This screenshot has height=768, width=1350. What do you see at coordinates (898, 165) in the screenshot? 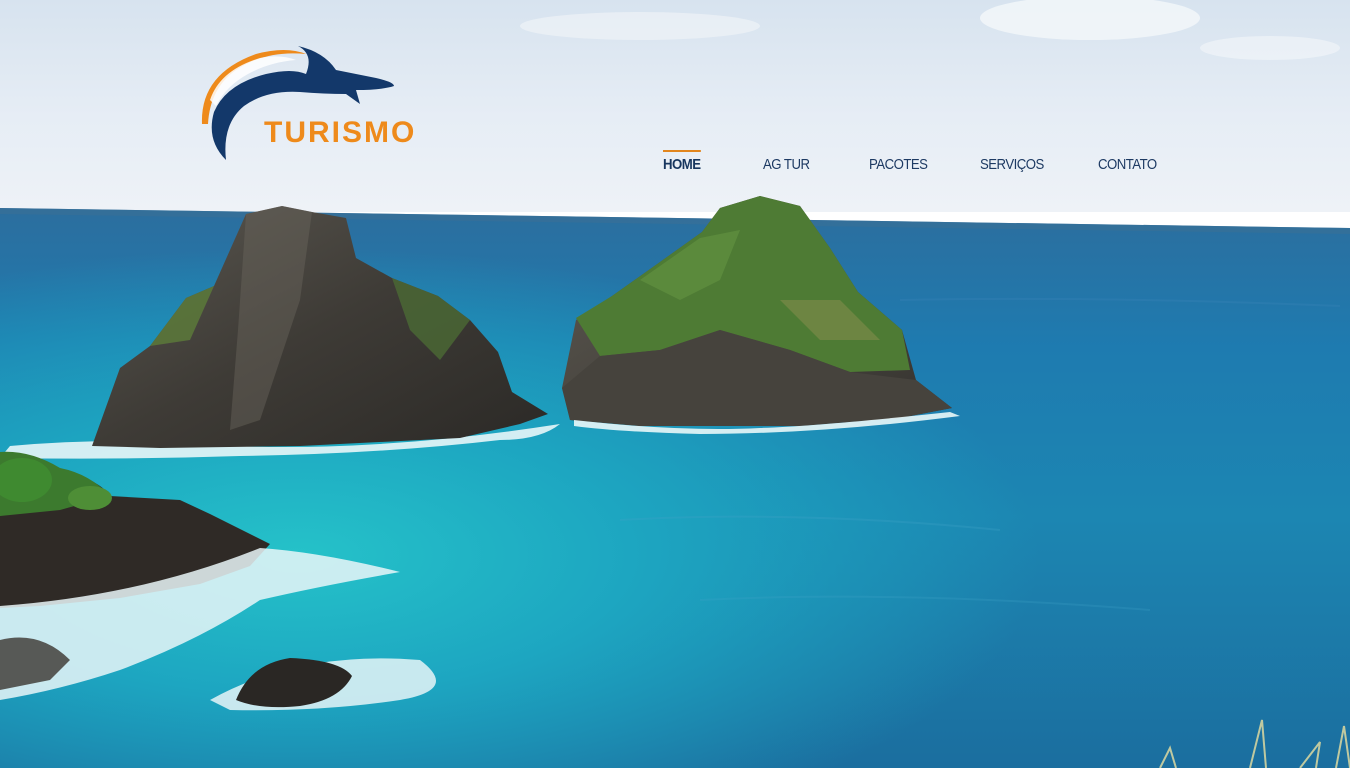
I see `nav-item-pacotes: PACOTES` at bounding box center [898, 165].